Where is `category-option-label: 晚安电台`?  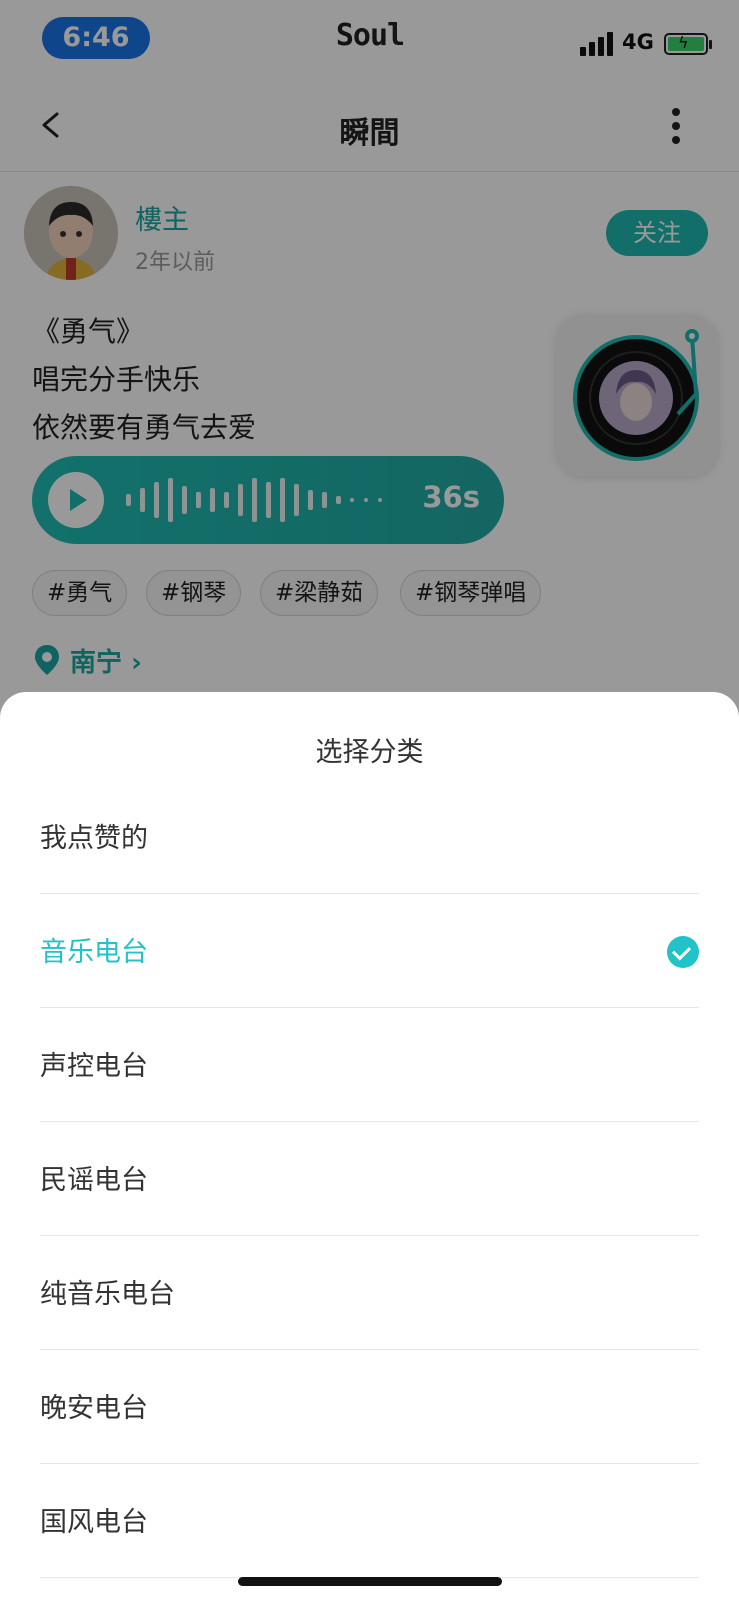
category-option-label: 晚安电台 is located at coordinates (94, 1408).